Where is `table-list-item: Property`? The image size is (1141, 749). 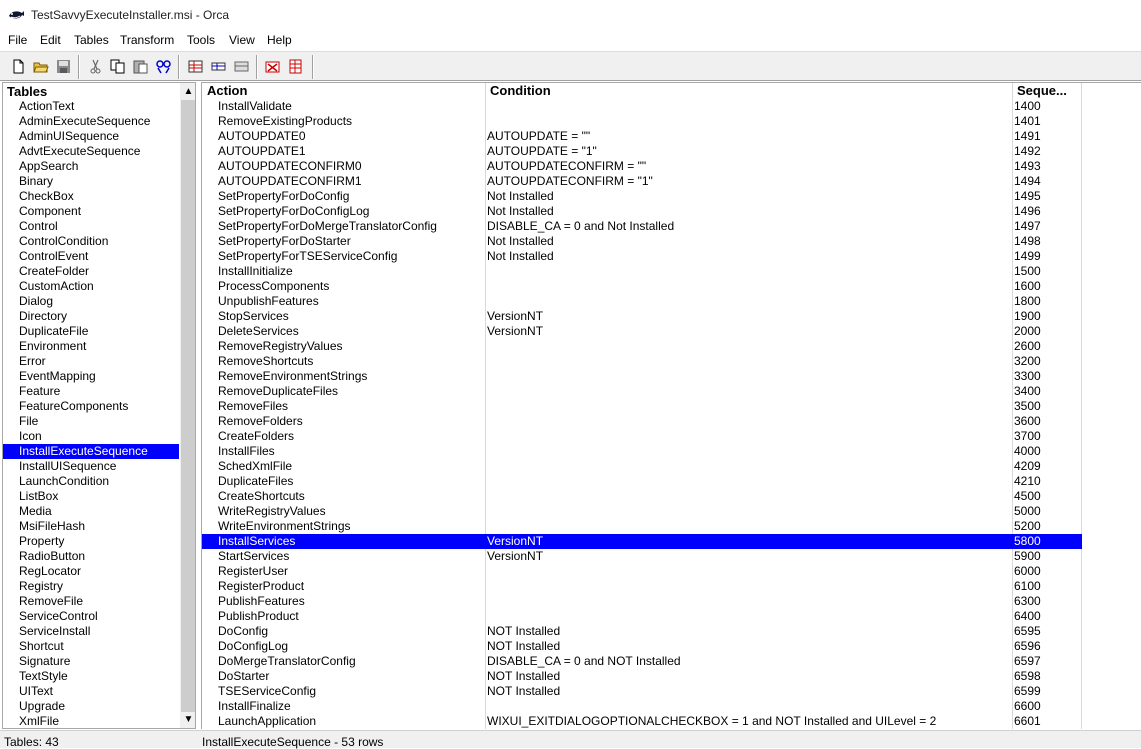
table-list-item: Property is located at coordinates (91, 541).